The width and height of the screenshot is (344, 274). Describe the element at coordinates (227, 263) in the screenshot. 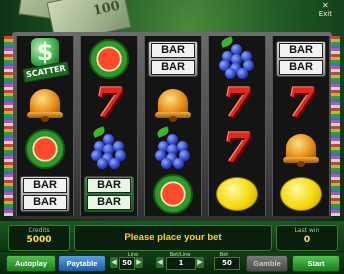

I see `bet-value: 50` at that location.